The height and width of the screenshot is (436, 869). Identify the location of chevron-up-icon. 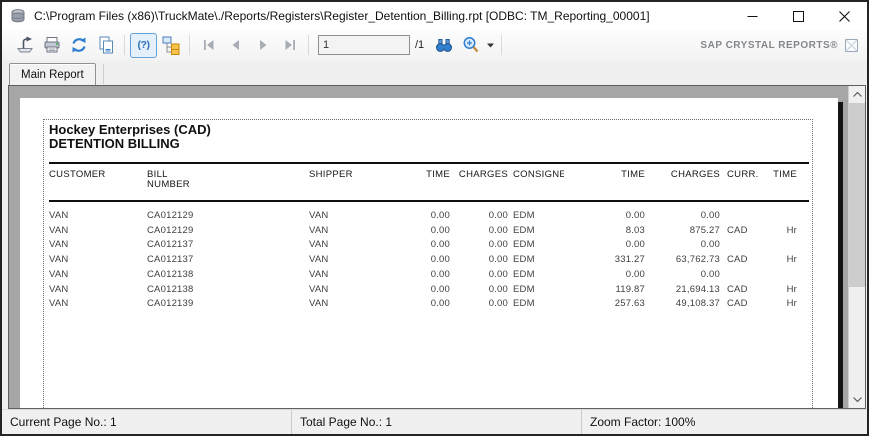
(857, 94).